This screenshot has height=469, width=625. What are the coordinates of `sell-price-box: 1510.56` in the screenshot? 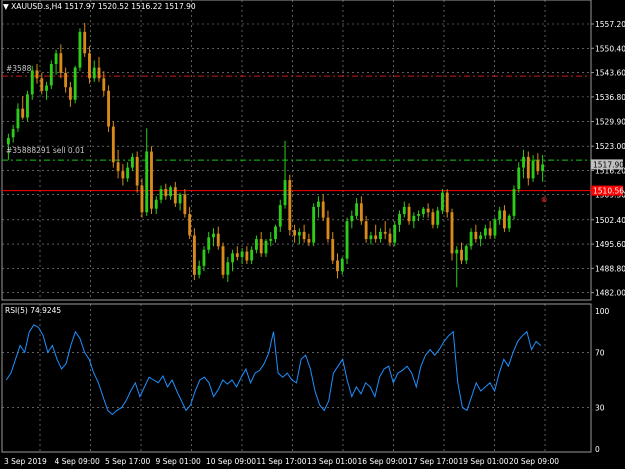 It's located at (607, 190).